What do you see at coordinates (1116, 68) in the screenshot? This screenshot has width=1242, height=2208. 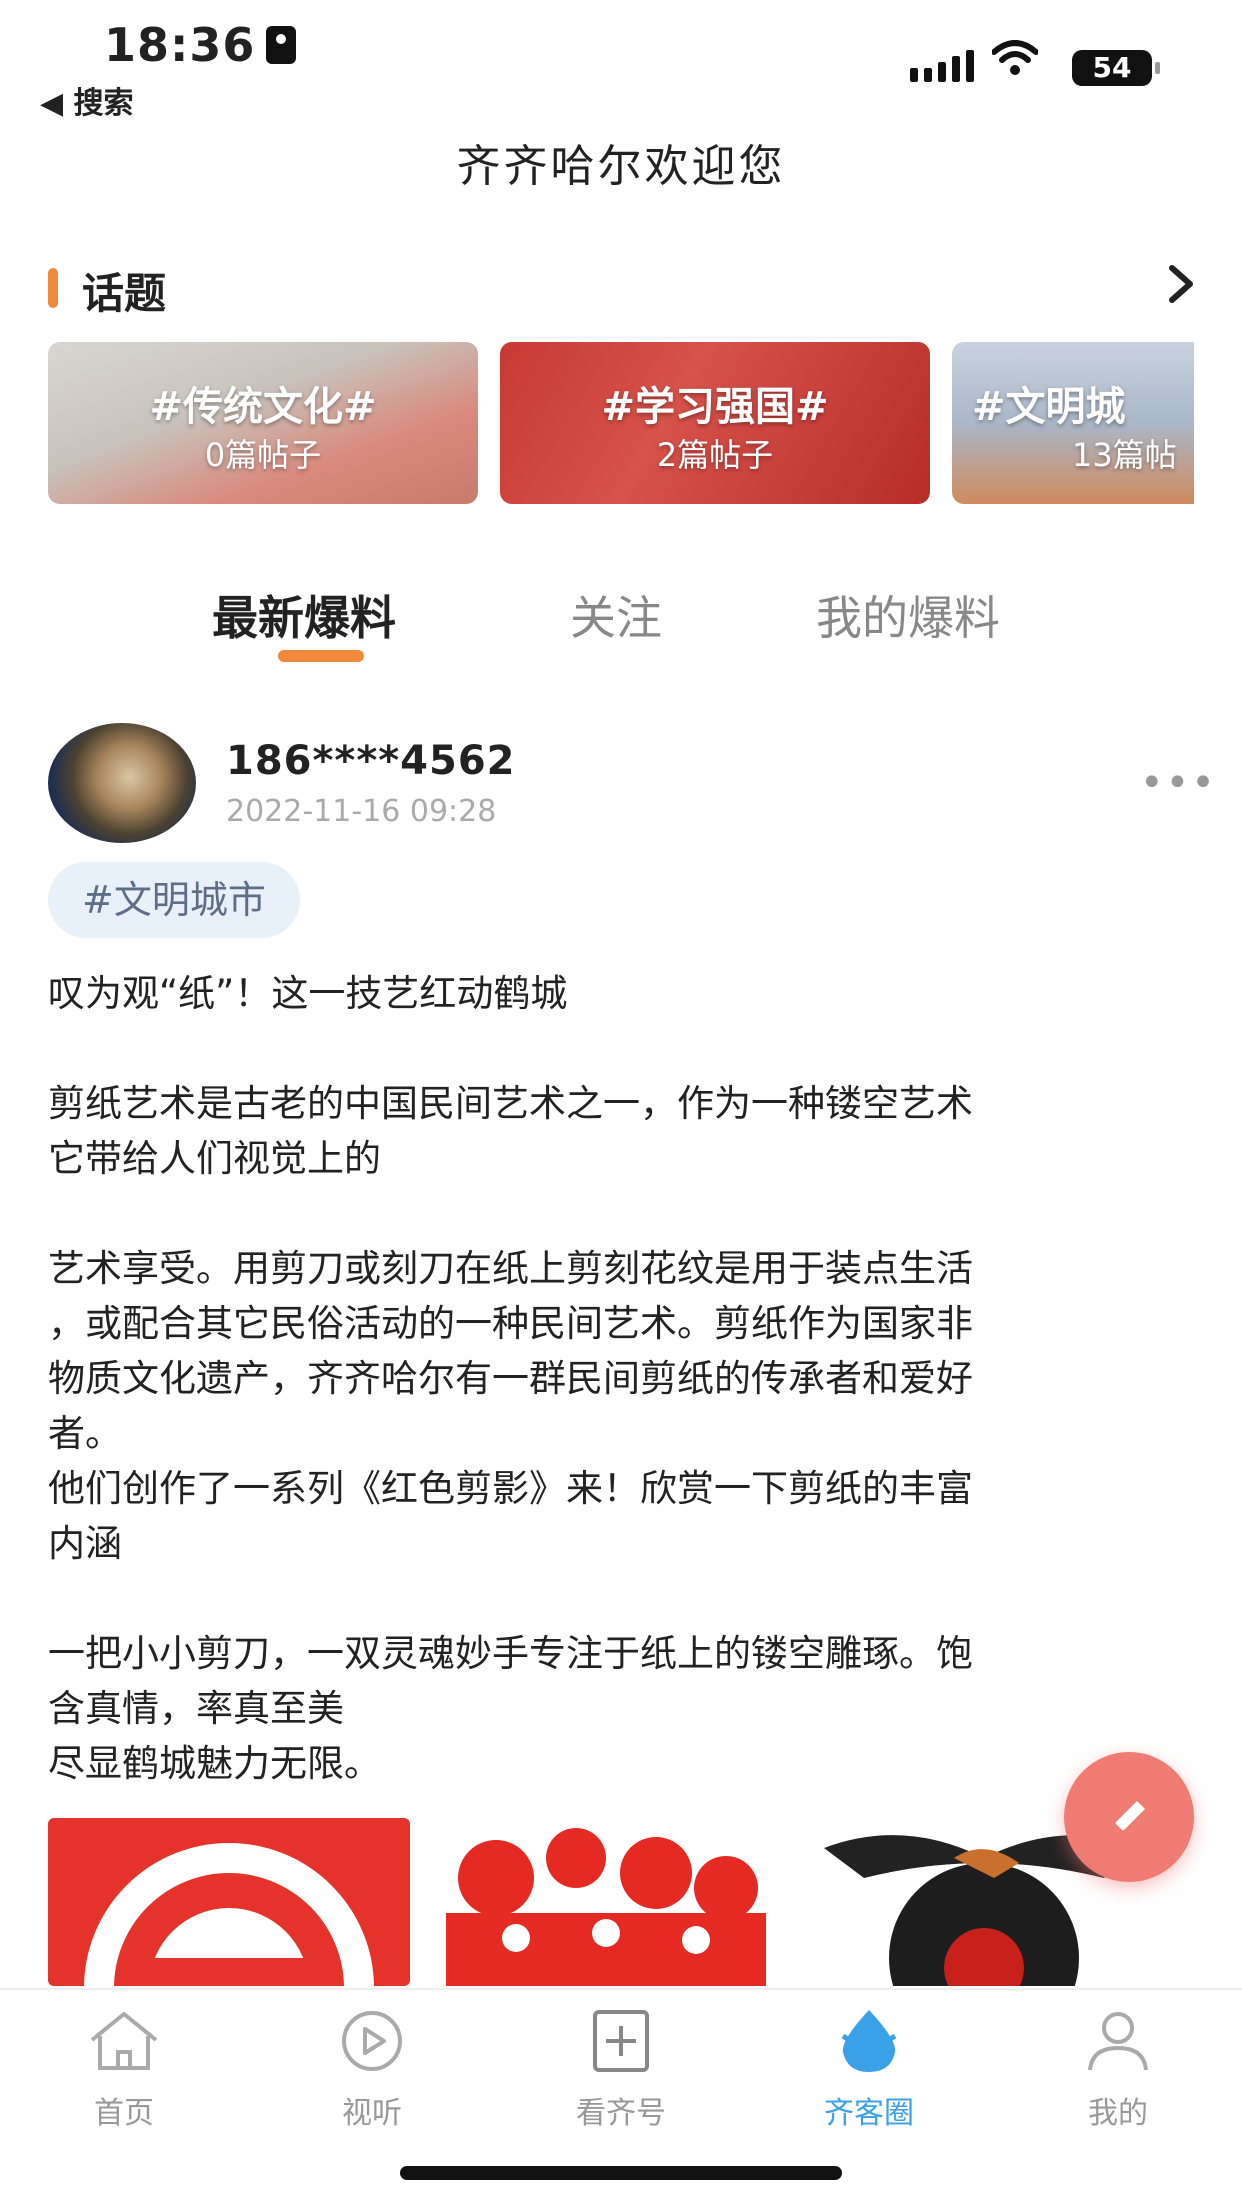 I see `battery-icon: 54` at bounding box center [1116, 68].